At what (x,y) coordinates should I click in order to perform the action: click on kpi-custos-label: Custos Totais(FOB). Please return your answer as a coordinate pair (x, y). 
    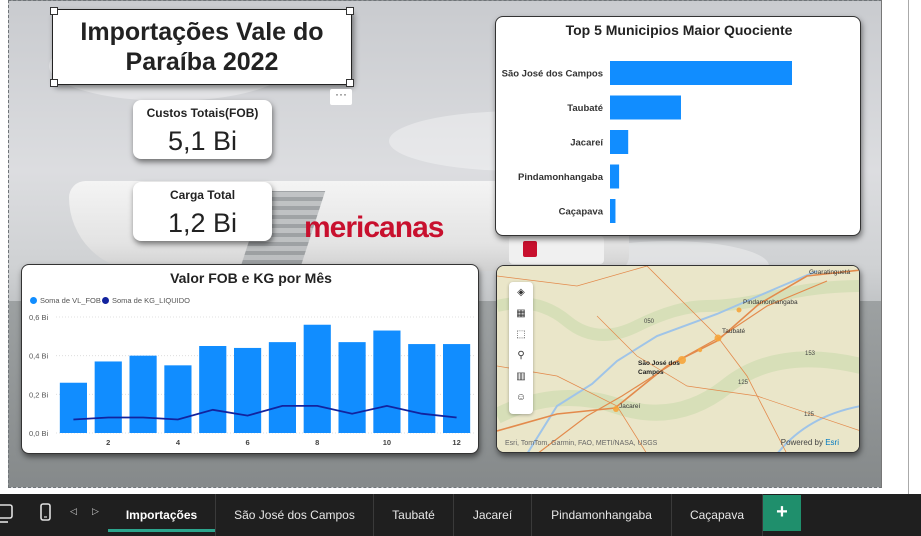
    Looking at the image, I should click on (202, 113).